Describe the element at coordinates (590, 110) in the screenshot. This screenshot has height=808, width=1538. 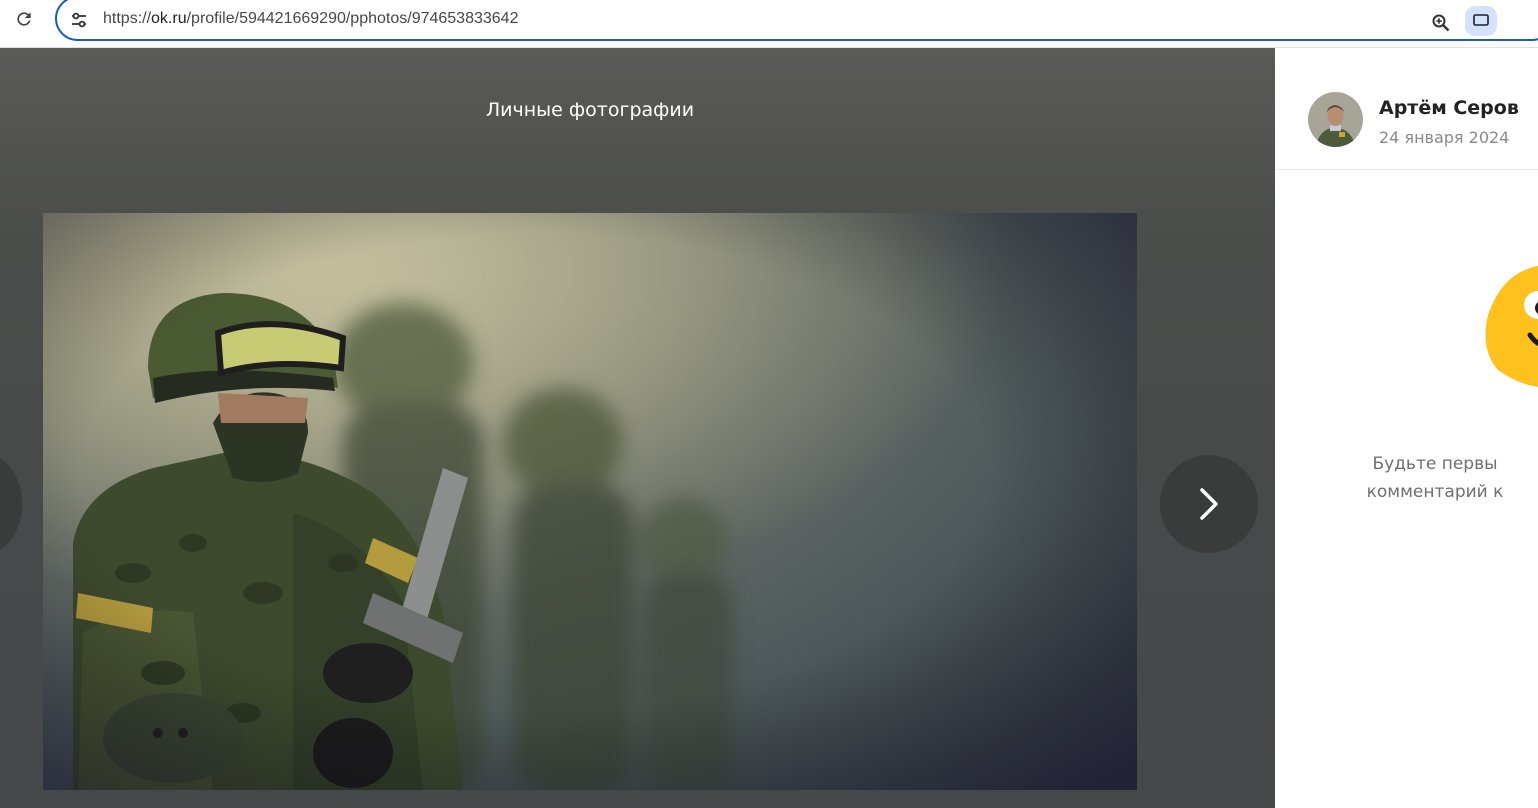
I see `album-title: Личные фотографии` at that location.